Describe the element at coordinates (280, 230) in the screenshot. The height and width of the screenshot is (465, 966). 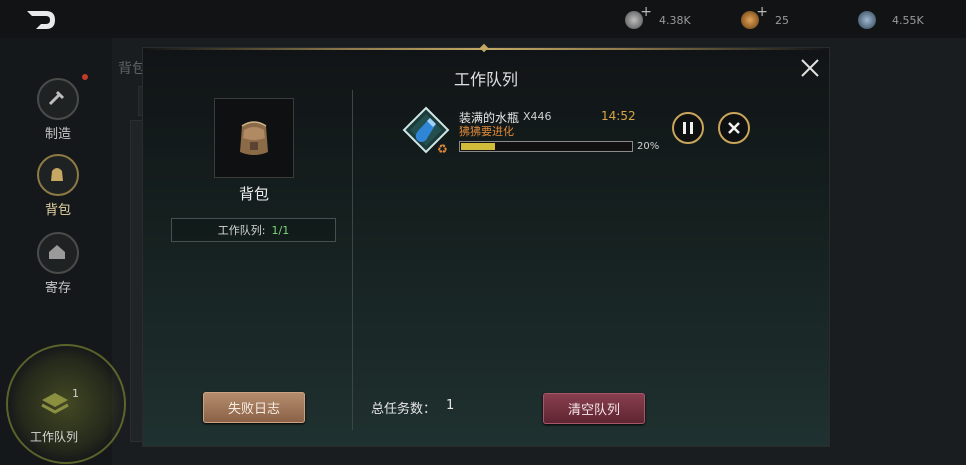
I see `queue-capacity-value: 1/1` at that location.